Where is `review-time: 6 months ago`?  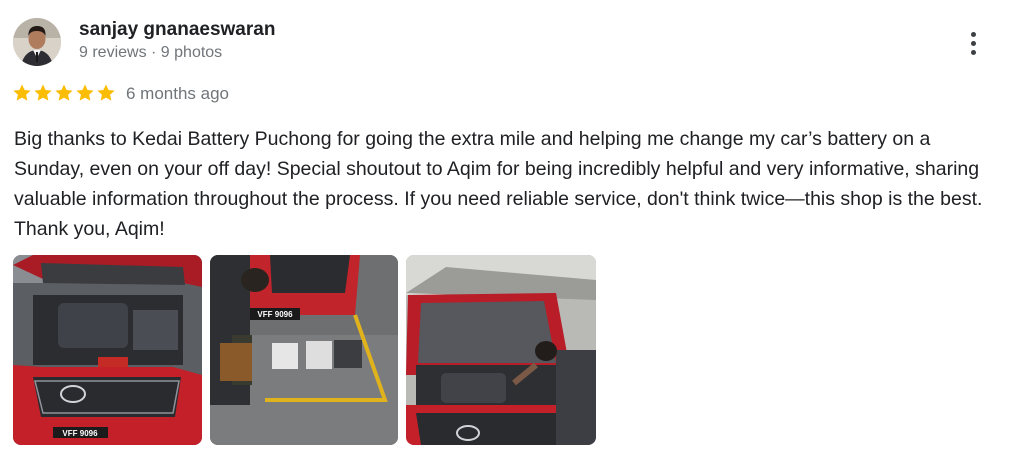
review-time: 6 months ago is located at coordinates (178, 93).